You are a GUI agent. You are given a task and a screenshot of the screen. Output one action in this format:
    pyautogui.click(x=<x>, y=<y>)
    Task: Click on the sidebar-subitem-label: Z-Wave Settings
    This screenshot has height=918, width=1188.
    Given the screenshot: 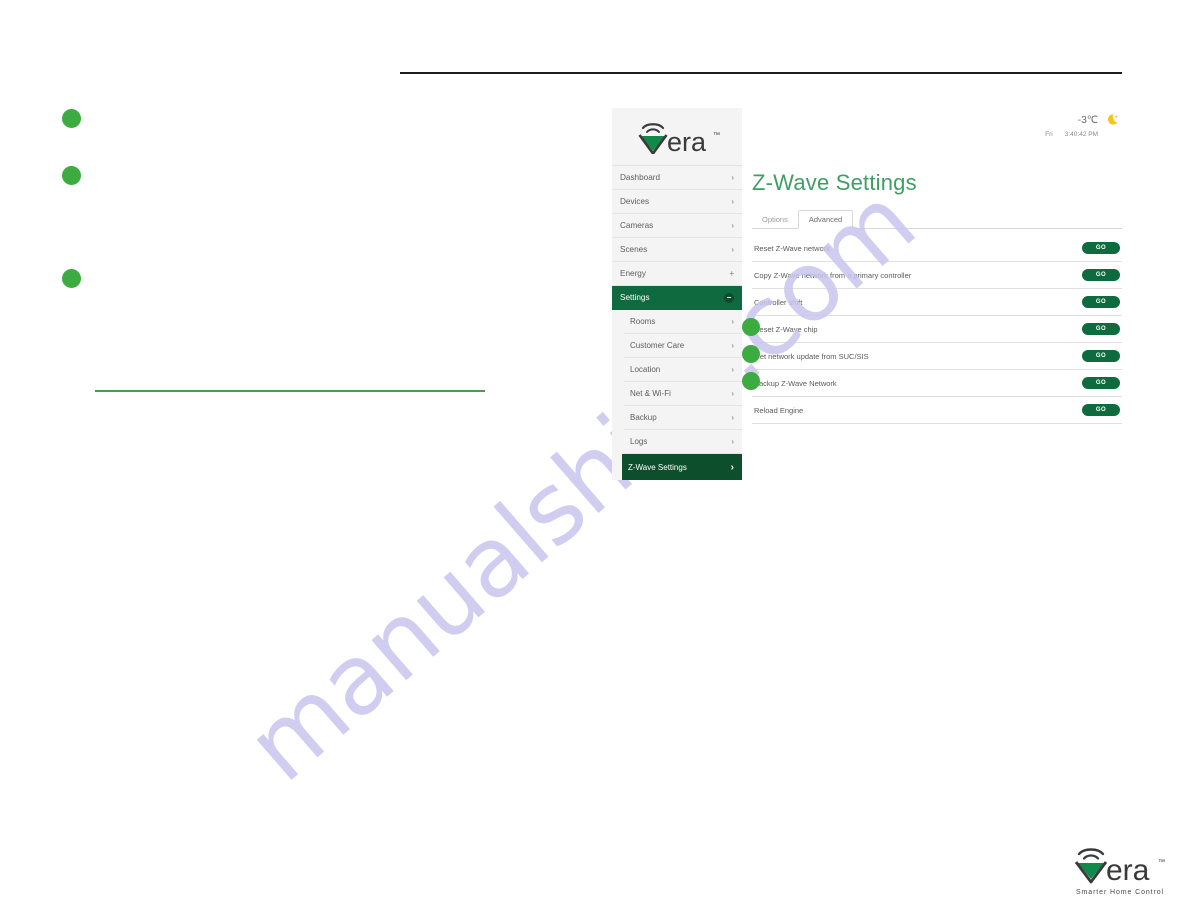 What is the action you would take?
    pyautogui.click(x=657, y=467)
    